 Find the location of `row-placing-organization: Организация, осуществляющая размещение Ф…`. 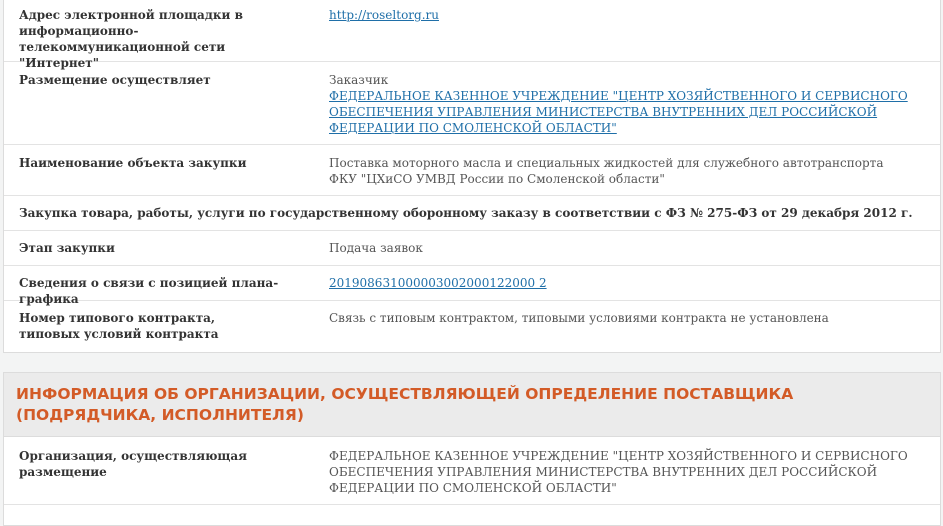

row-placing-organization: Организация, осуществляющая размещение Ф… is located at coordinates (472, 471).